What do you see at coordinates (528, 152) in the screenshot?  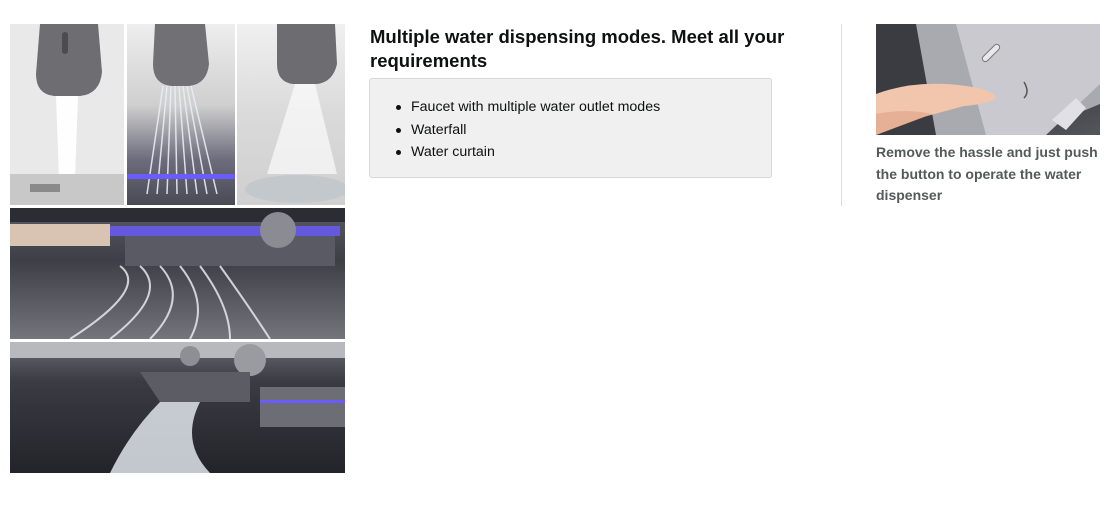 I see `feature-bullet-item: Water curtain` at bounding box center [528, 152].